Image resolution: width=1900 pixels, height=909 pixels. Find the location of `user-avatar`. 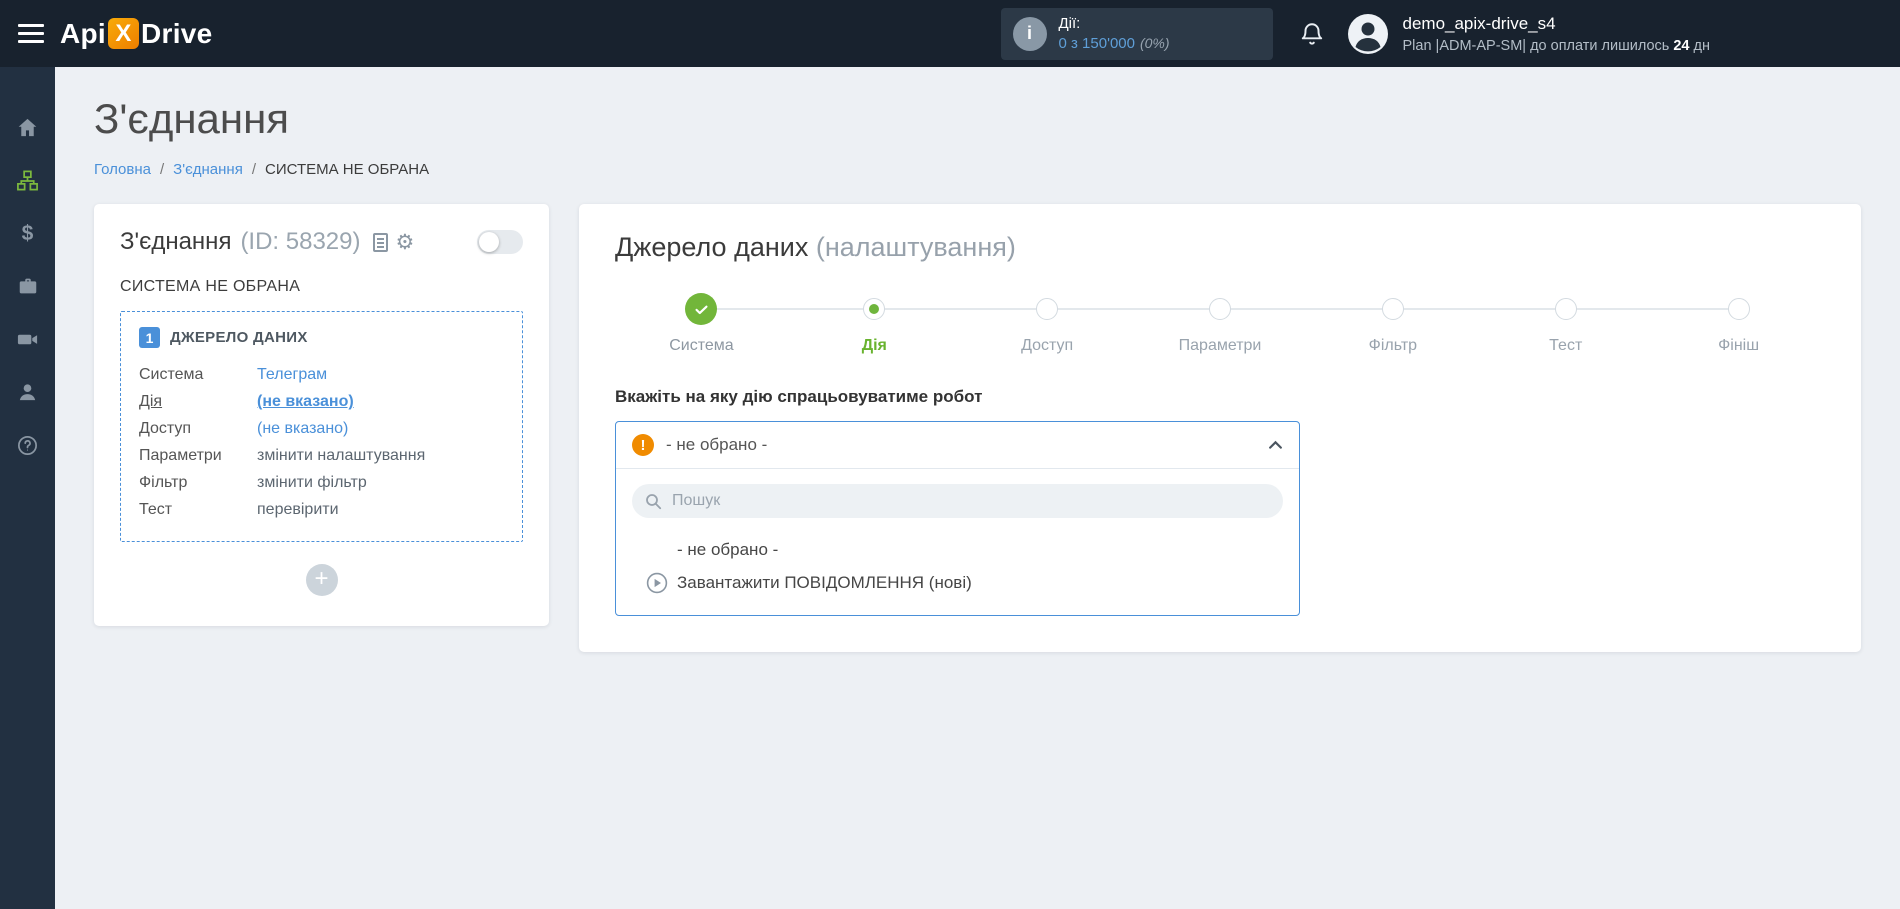

user-avatar is located at coordinates (1368, 34).